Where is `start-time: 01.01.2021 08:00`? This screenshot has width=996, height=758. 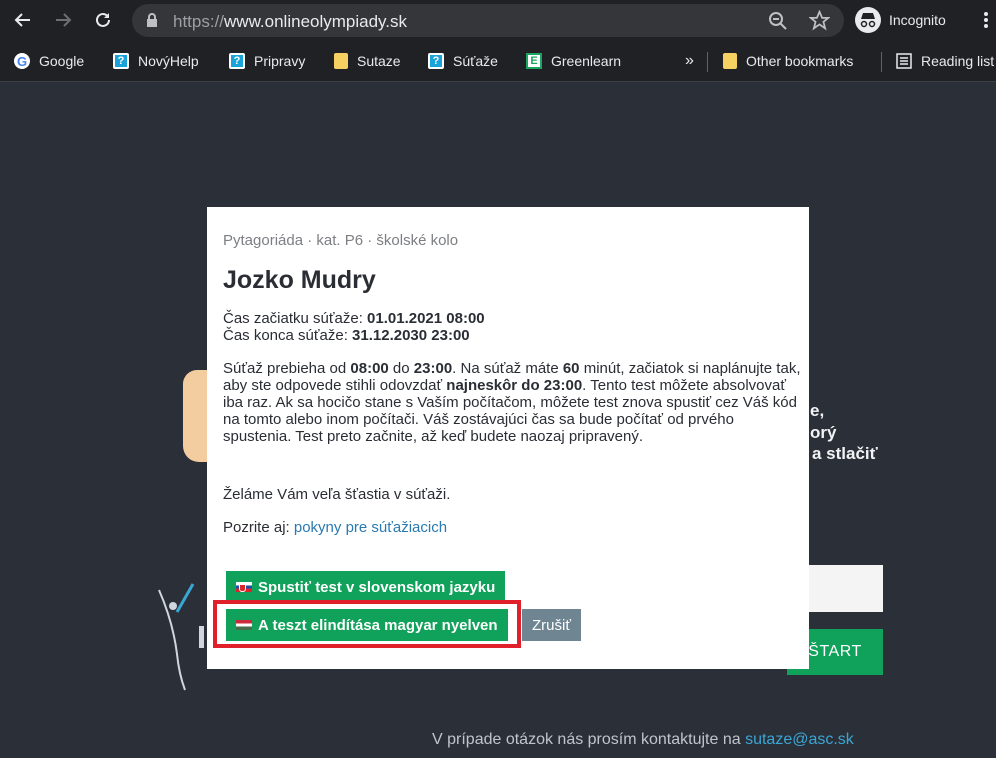
start-time: 01.01.2021 08:00 is located at coordinates (426, 318).